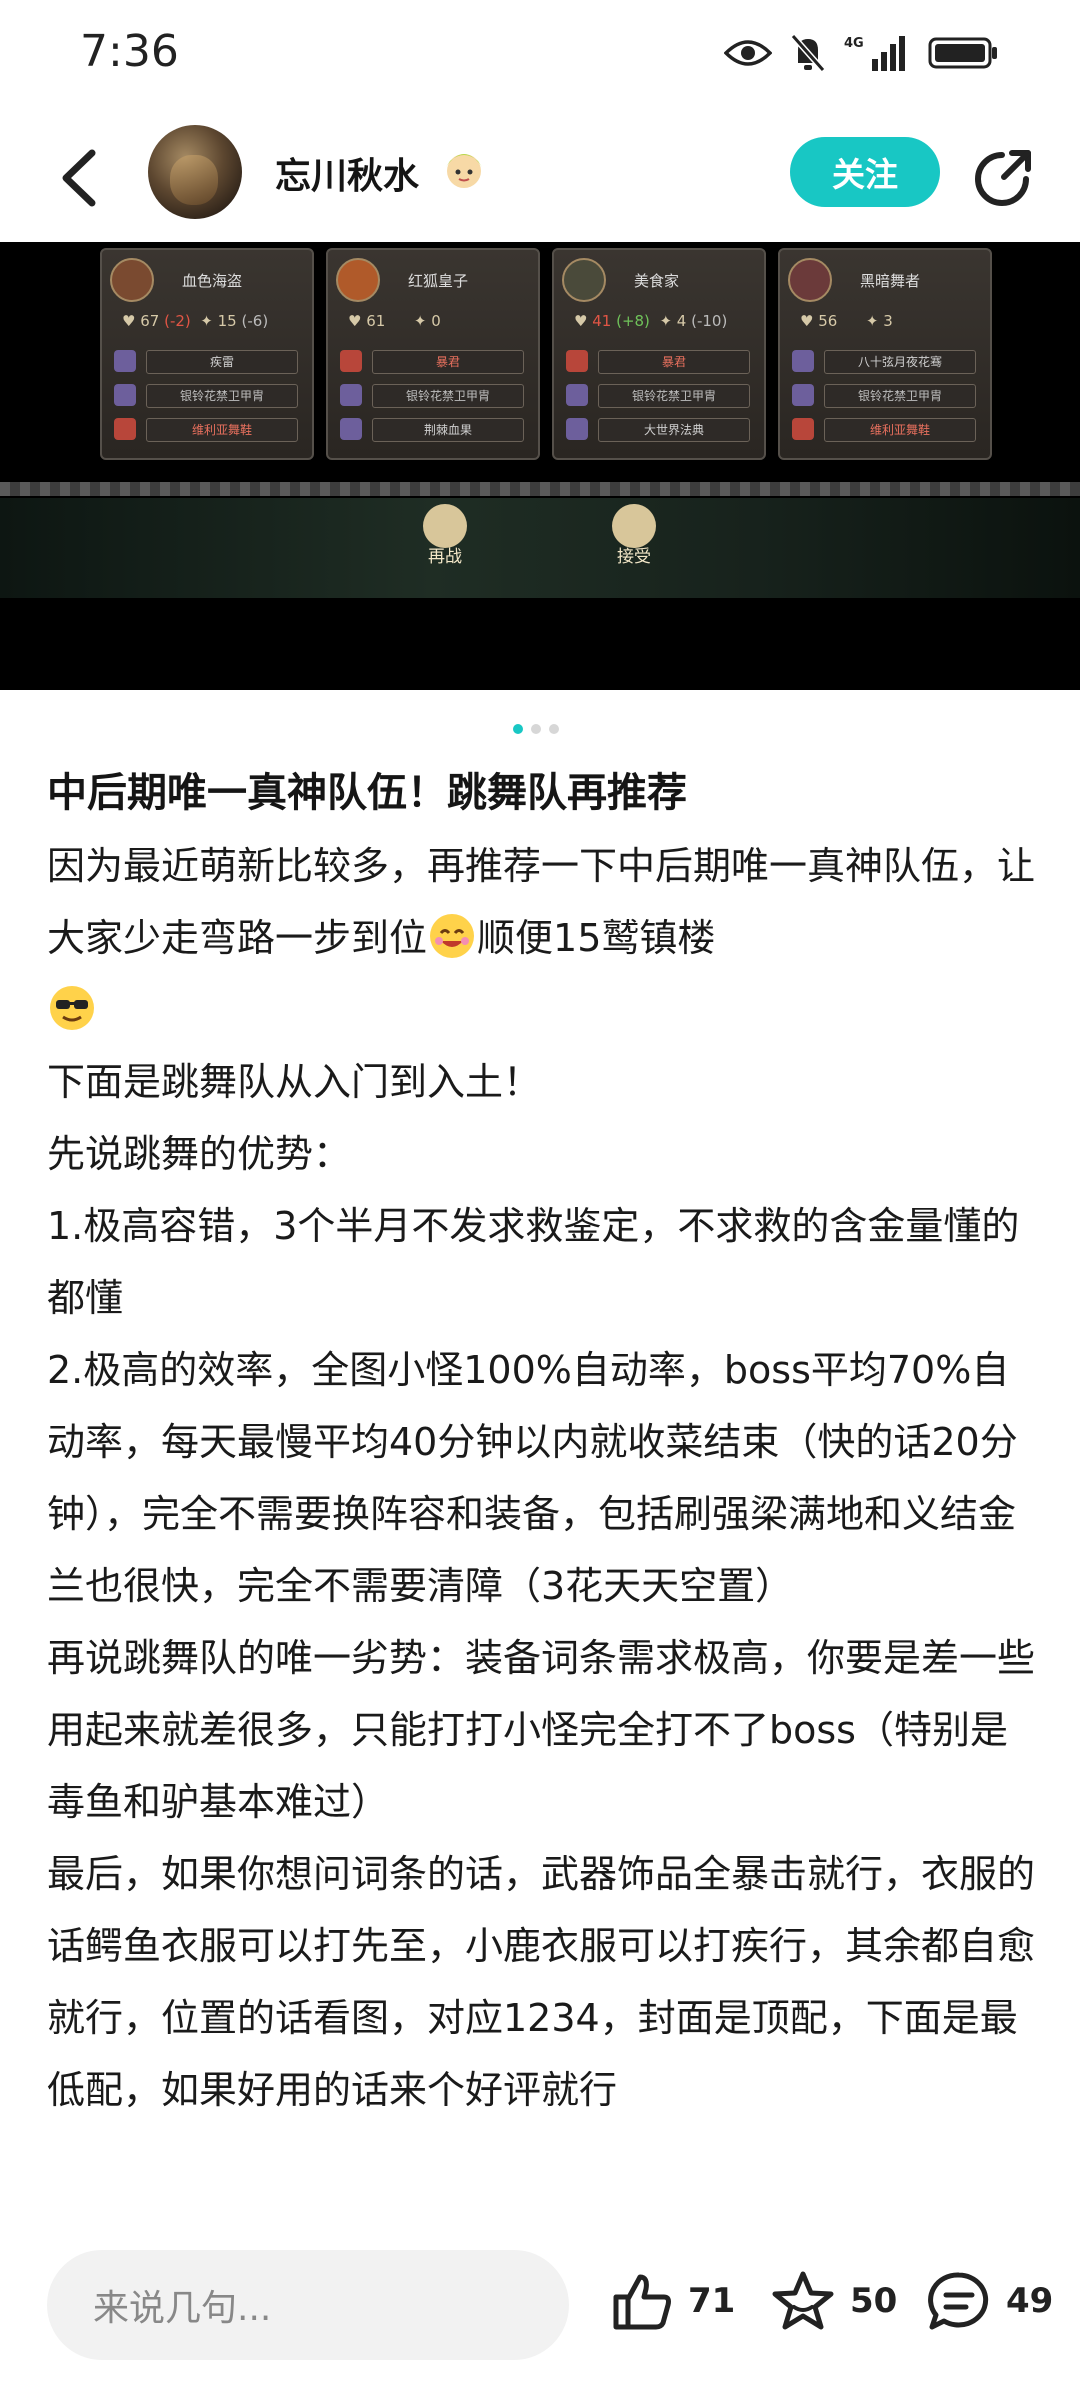  What do you see at coordinates (712, 2301) in the screenshot?
I see `like-count: 71` at bounding box center [712, 2301].